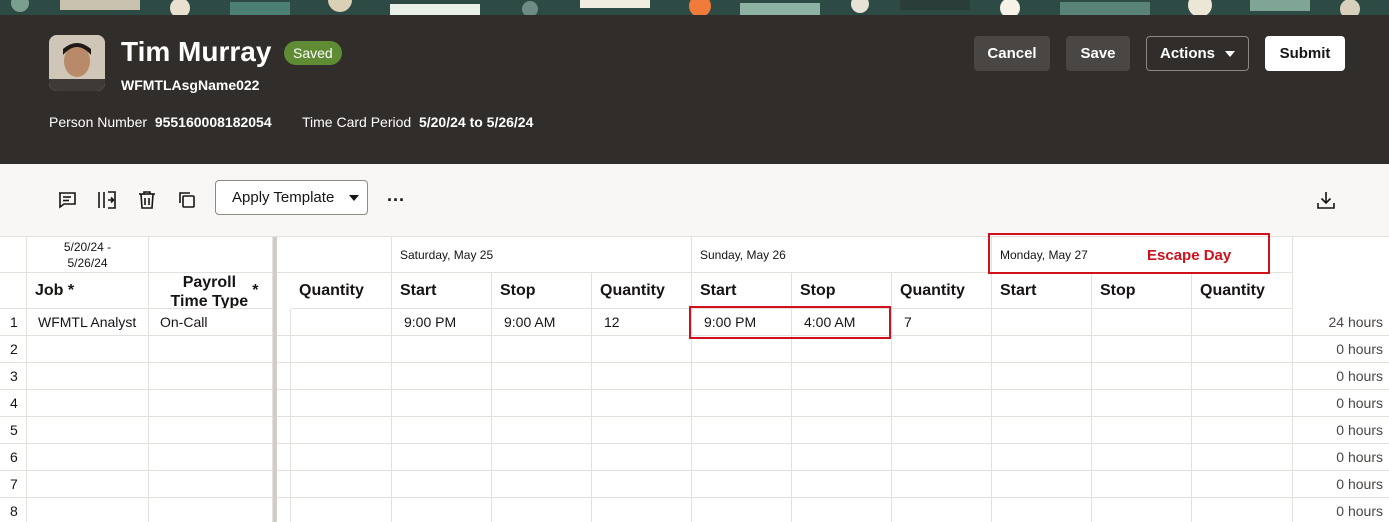 This screenshot has width=1389, height=522. I want to click on cell-sun-quantity: 7, so click(942, 322).